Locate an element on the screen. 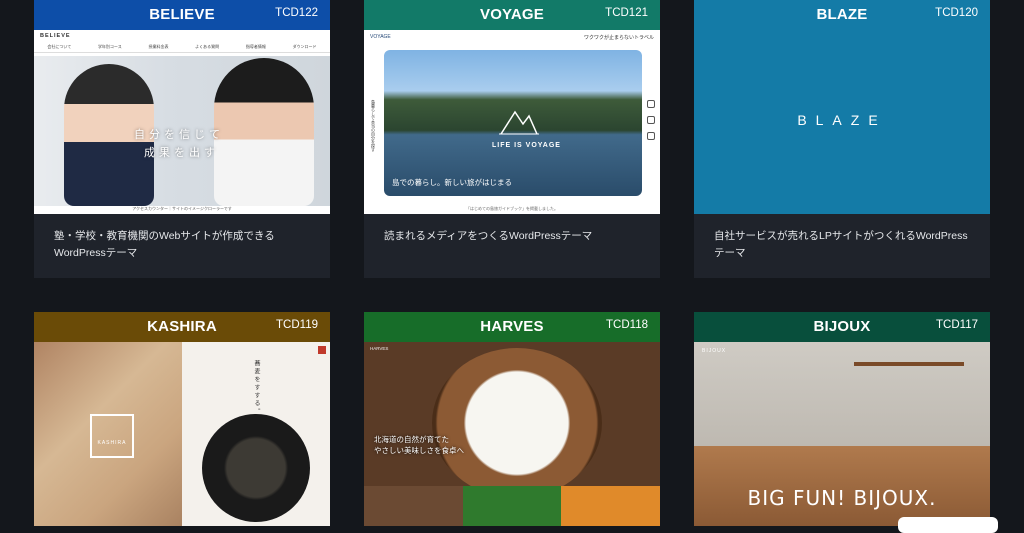  tagline-line: 自分を信じて is located at coordinates (179, 135).